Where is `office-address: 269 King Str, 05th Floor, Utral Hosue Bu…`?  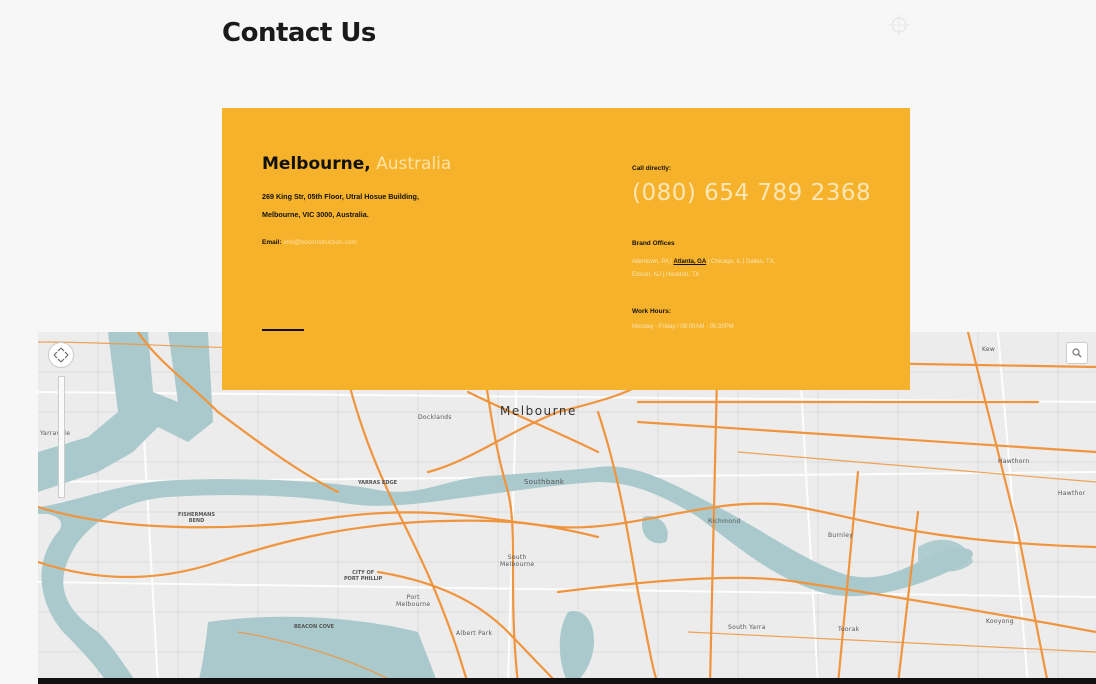
office-address: 269 King Str, 05th Floor, Utral Hosue Bu… is located at coordinates (382, 206).